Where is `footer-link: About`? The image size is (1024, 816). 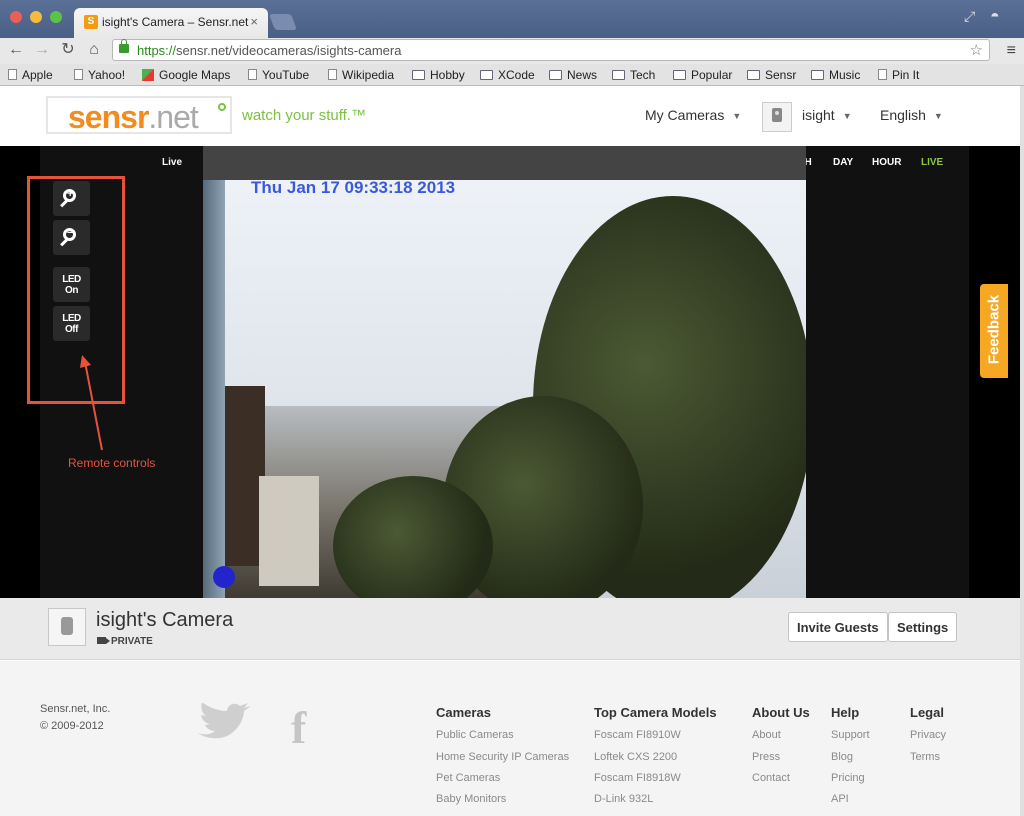
footer-link: About is located at coordinates (766, 735).